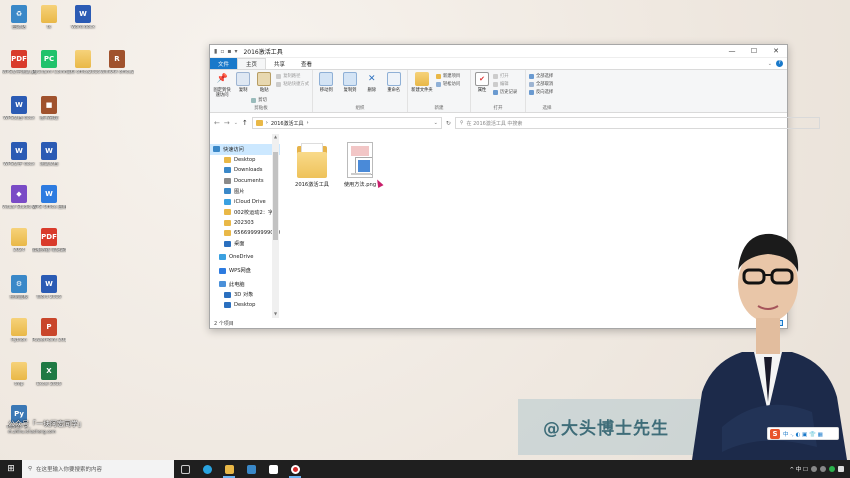  What do you see at coordinates (312, 165) in the screenshot?
I see `file-item-folder: 2016激活工具` at bounding box center [312, 165].